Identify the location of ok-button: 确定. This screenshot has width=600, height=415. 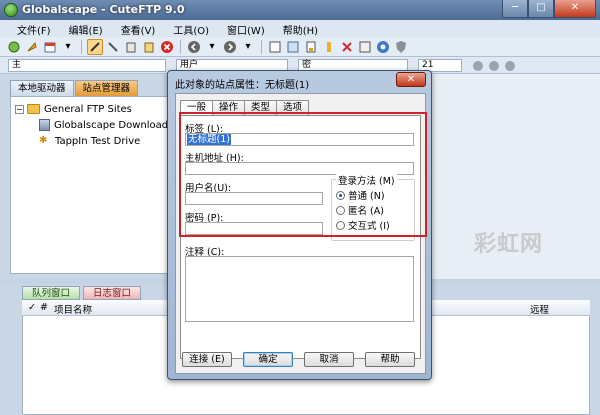
(268, 359).